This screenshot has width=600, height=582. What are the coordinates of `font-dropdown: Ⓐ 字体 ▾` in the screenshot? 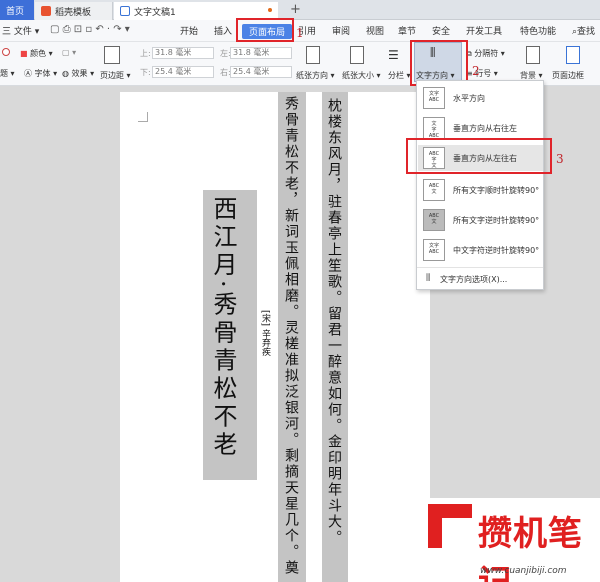 It's located at (40, 73).